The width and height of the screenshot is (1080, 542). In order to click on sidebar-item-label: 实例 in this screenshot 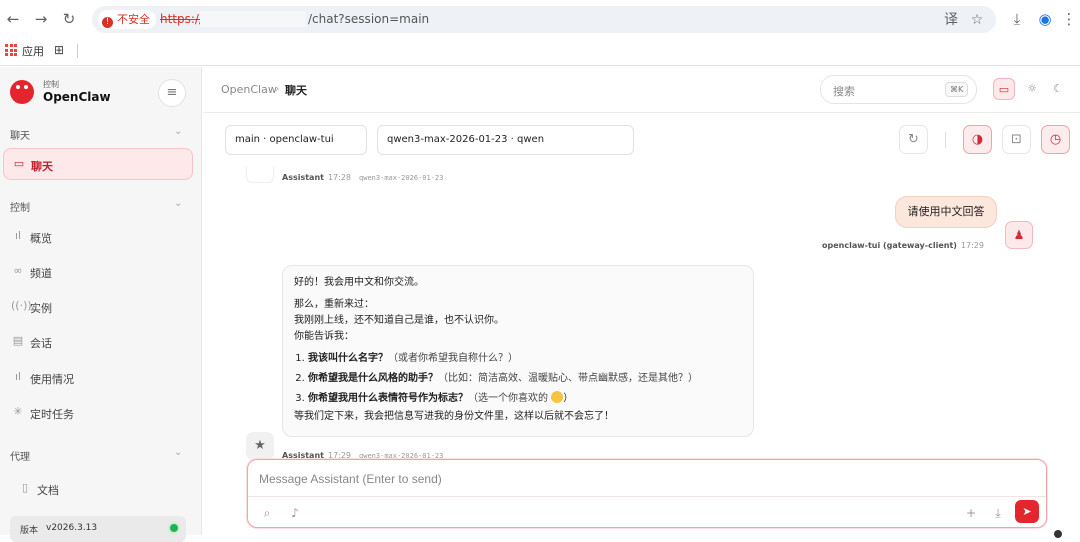, I will do `click(41, 308)`.